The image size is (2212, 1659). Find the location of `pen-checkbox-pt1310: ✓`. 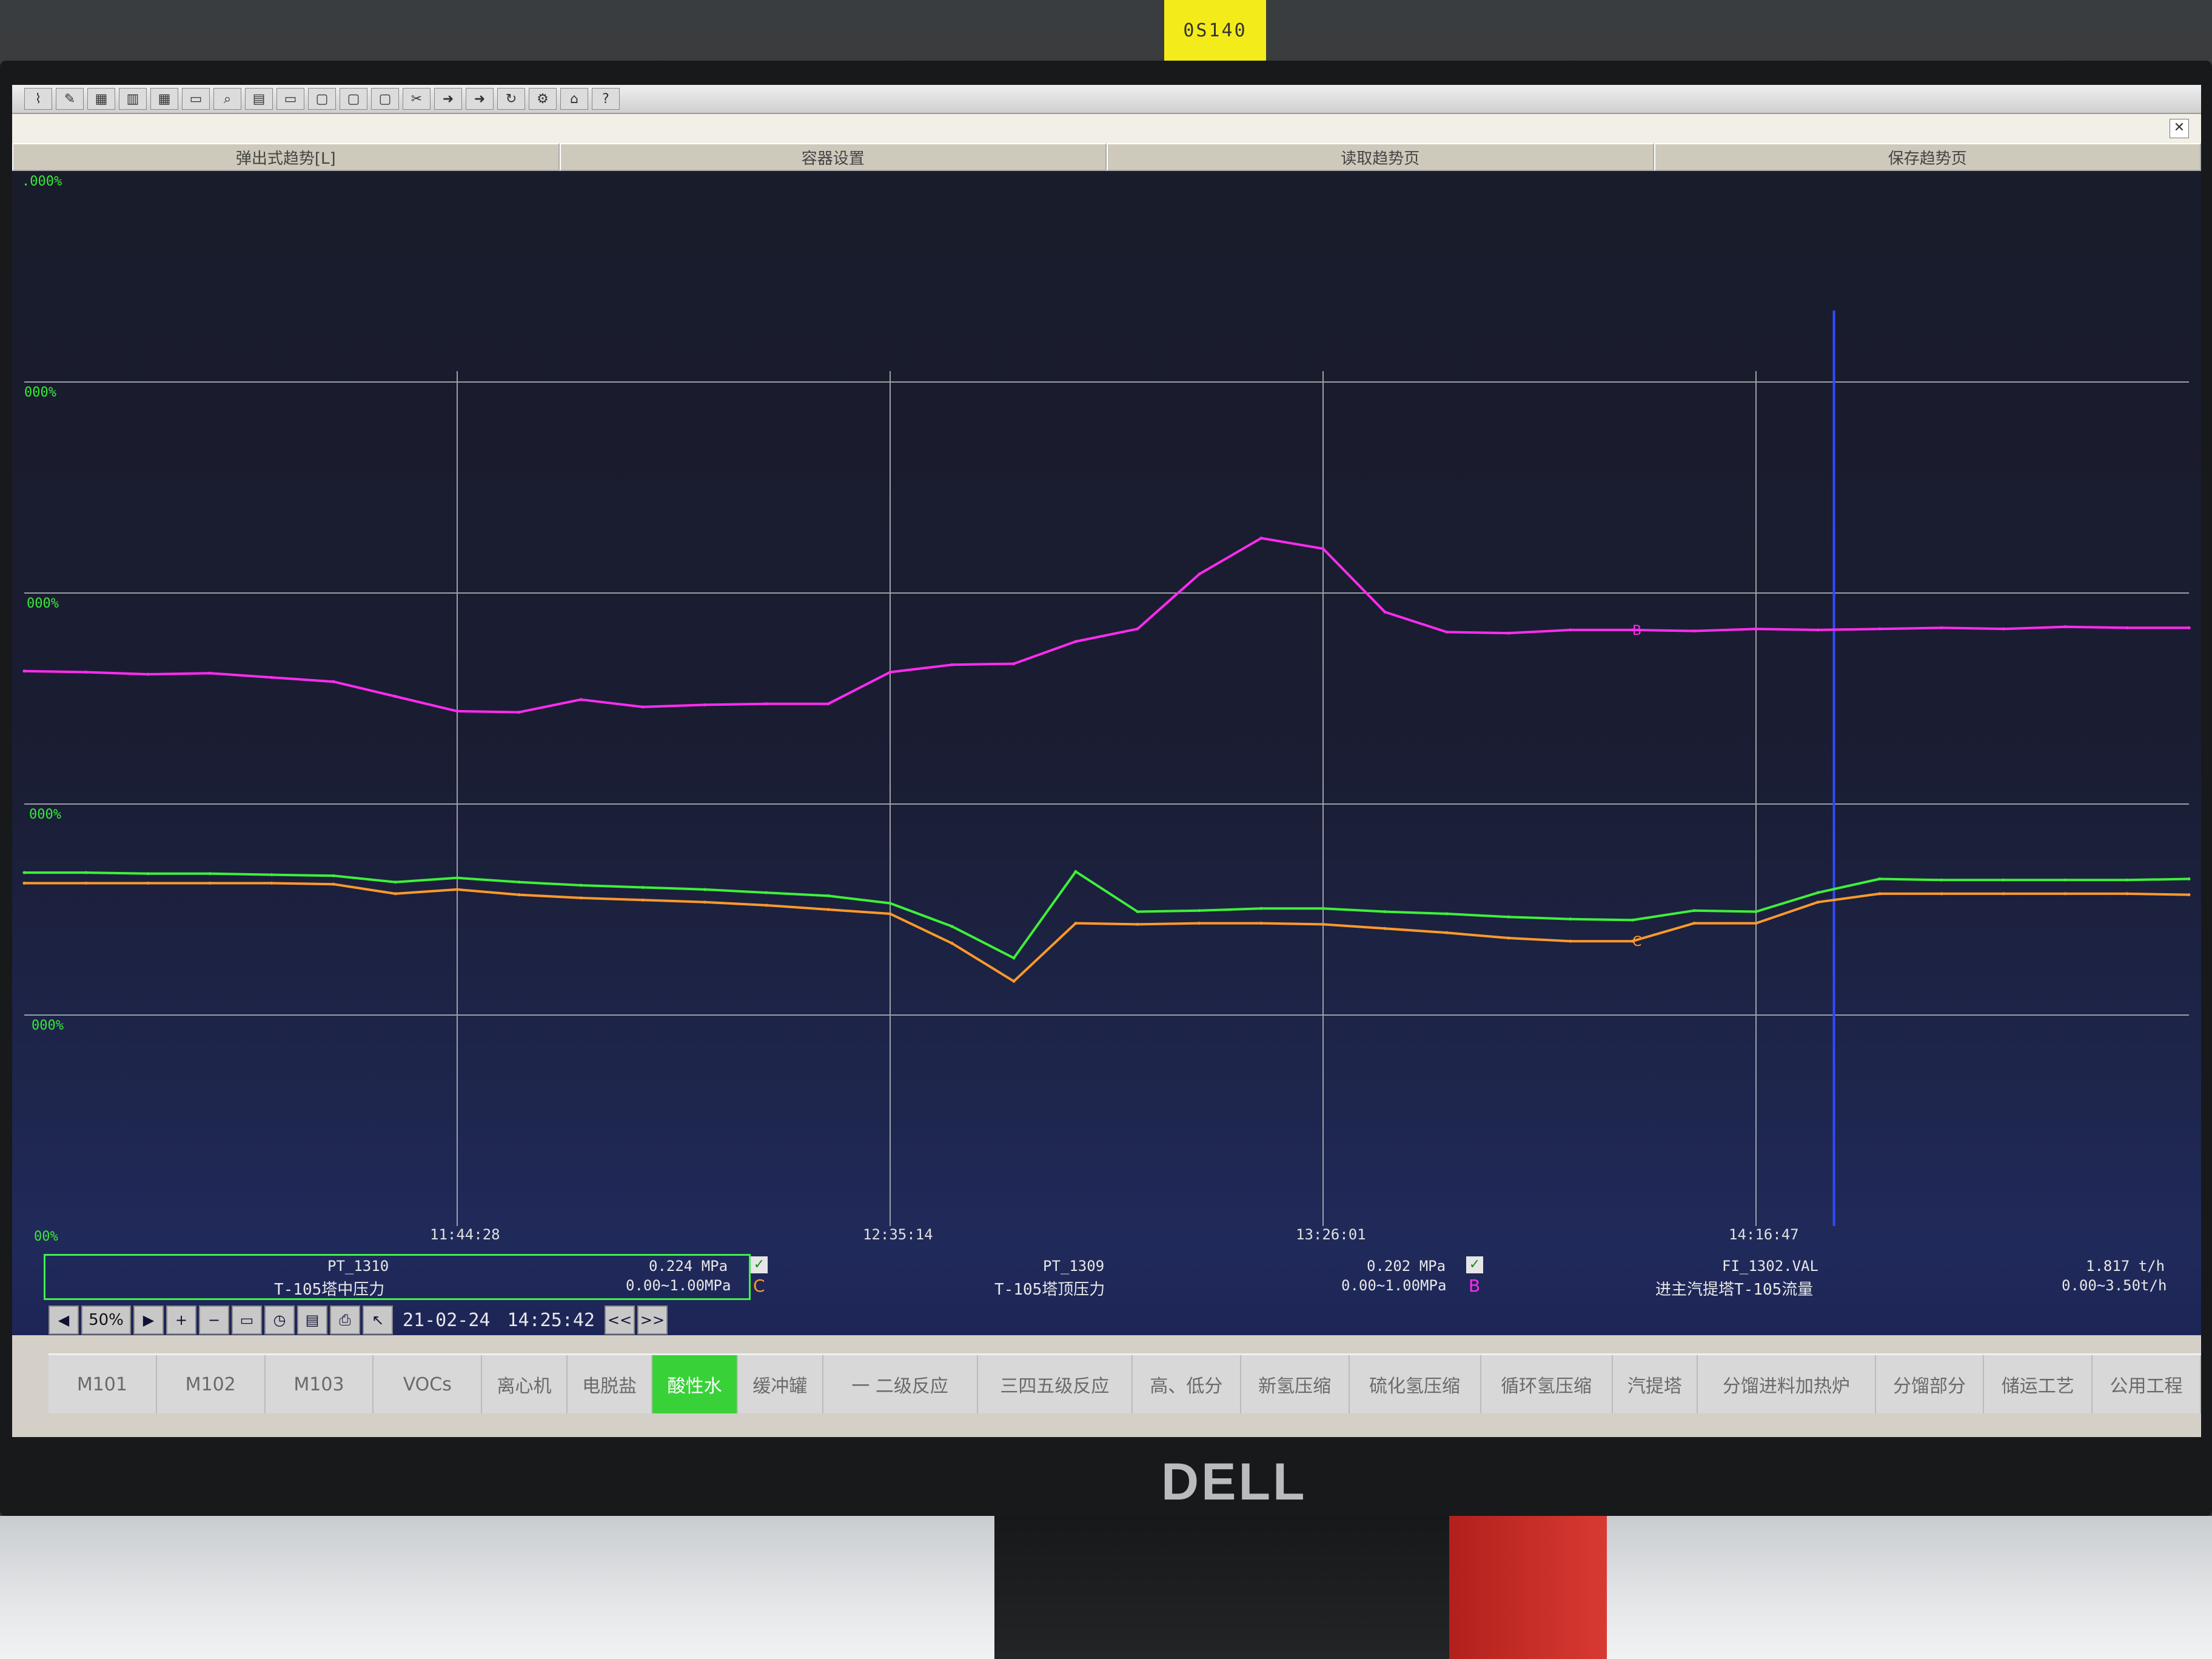

pen-checkbox-pt1310: ✓ is located at coordinates (759, 1265).